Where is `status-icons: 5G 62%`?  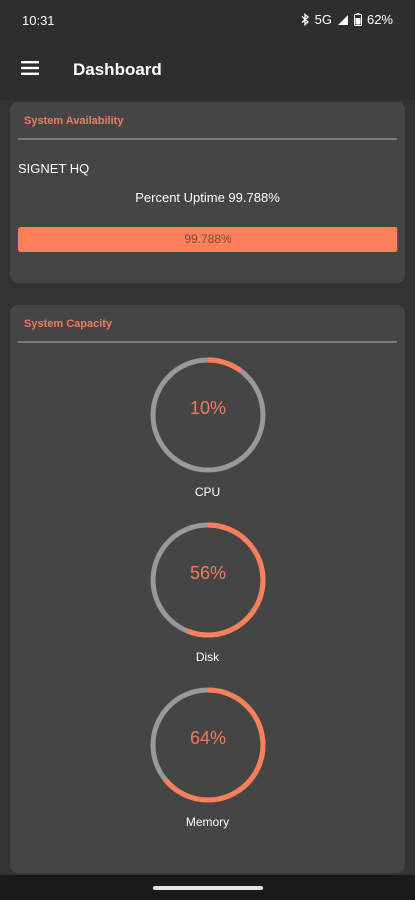 status-icons: 5G 62% is located at coordinates (346, 19).